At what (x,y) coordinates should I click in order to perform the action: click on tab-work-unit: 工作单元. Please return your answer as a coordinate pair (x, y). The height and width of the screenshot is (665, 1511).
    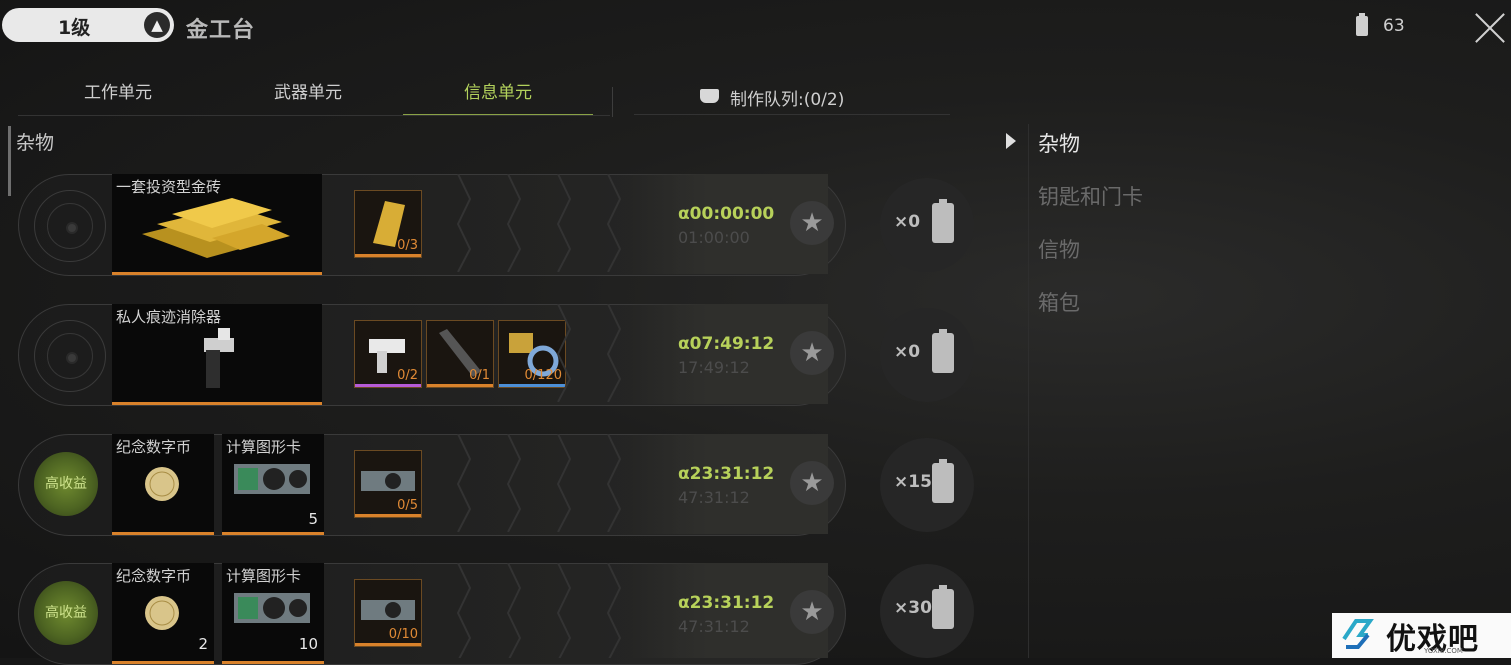
    Looking at the image, I should click on (118, 97).